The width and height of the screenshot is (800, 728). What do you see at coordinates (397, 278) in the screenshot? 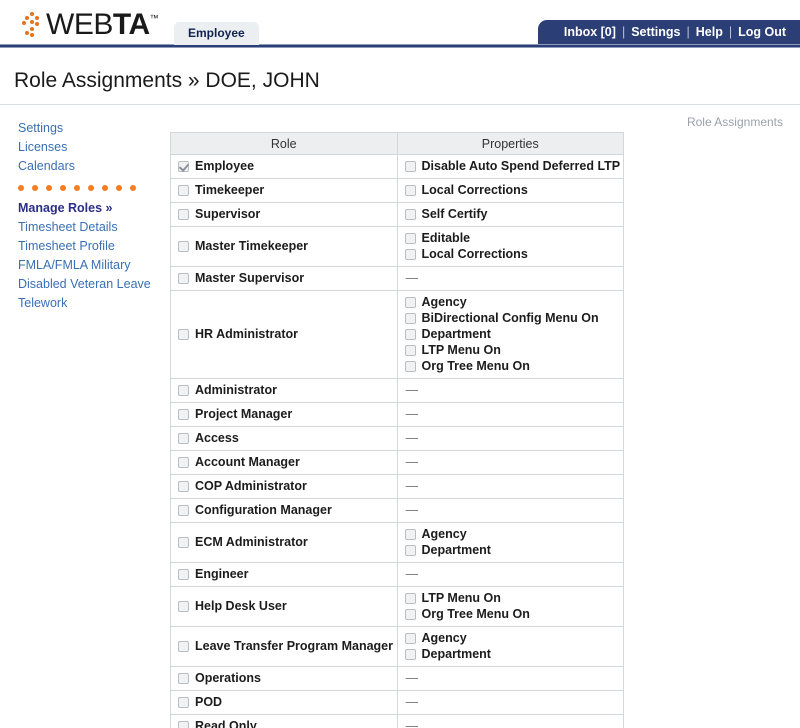
I see `table-row: Master Supervisor —` at bounding box center [397, 278].